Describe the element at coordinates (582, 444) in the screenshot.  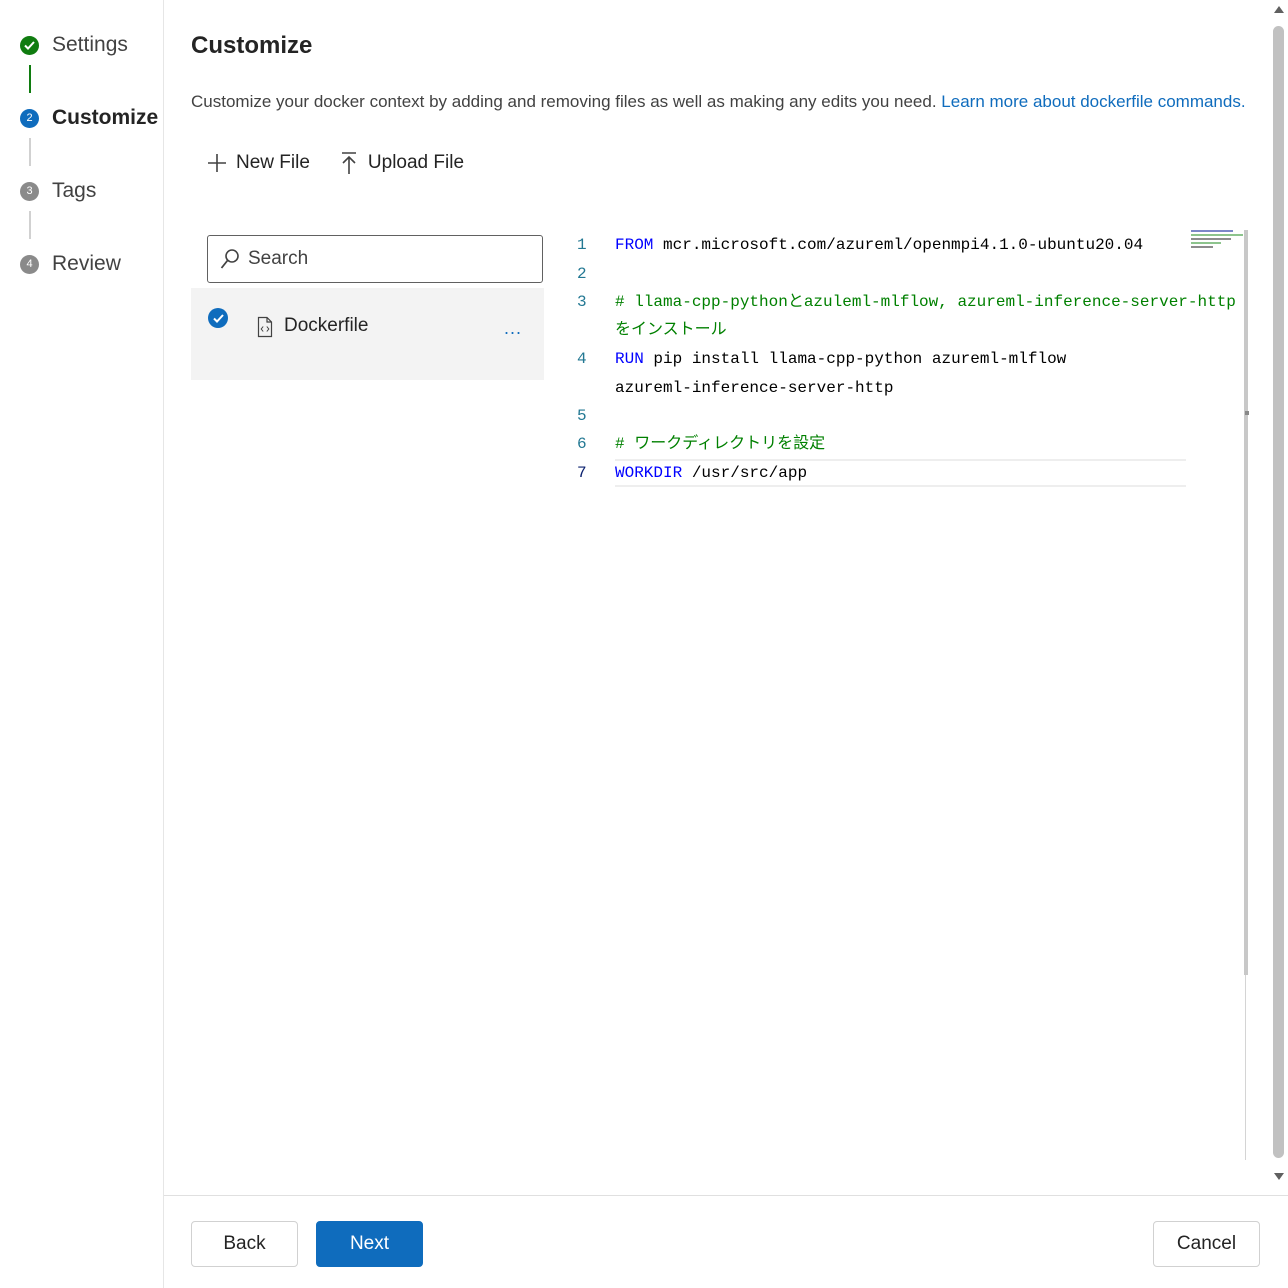
I see `line-number: 6` at that location.